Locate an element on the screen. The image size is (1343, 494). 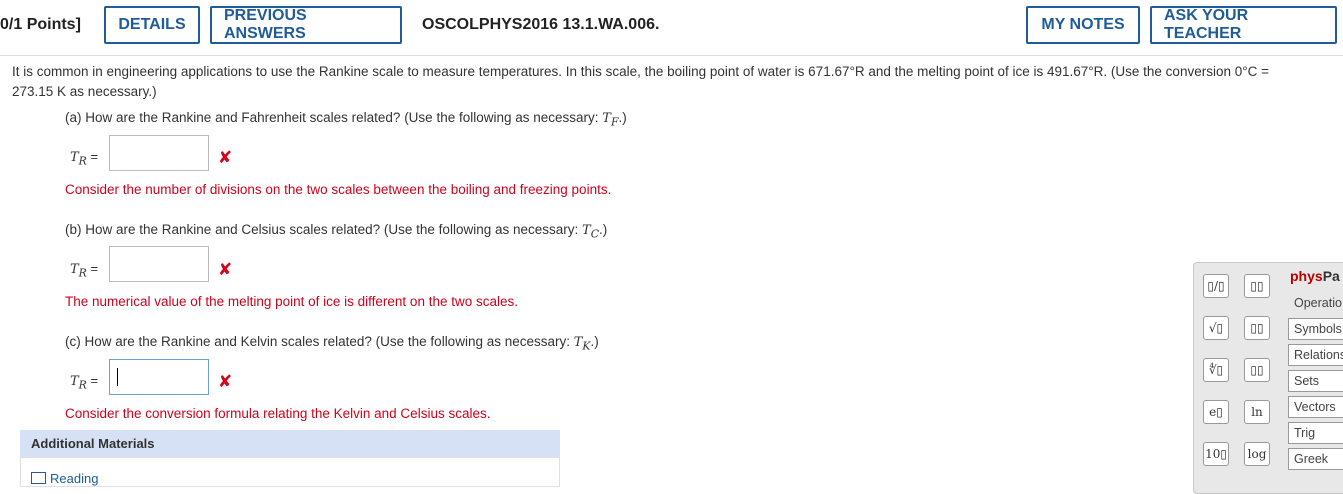
part-b-incorrect-icon: ✘ is located at coordinates (225, 269).